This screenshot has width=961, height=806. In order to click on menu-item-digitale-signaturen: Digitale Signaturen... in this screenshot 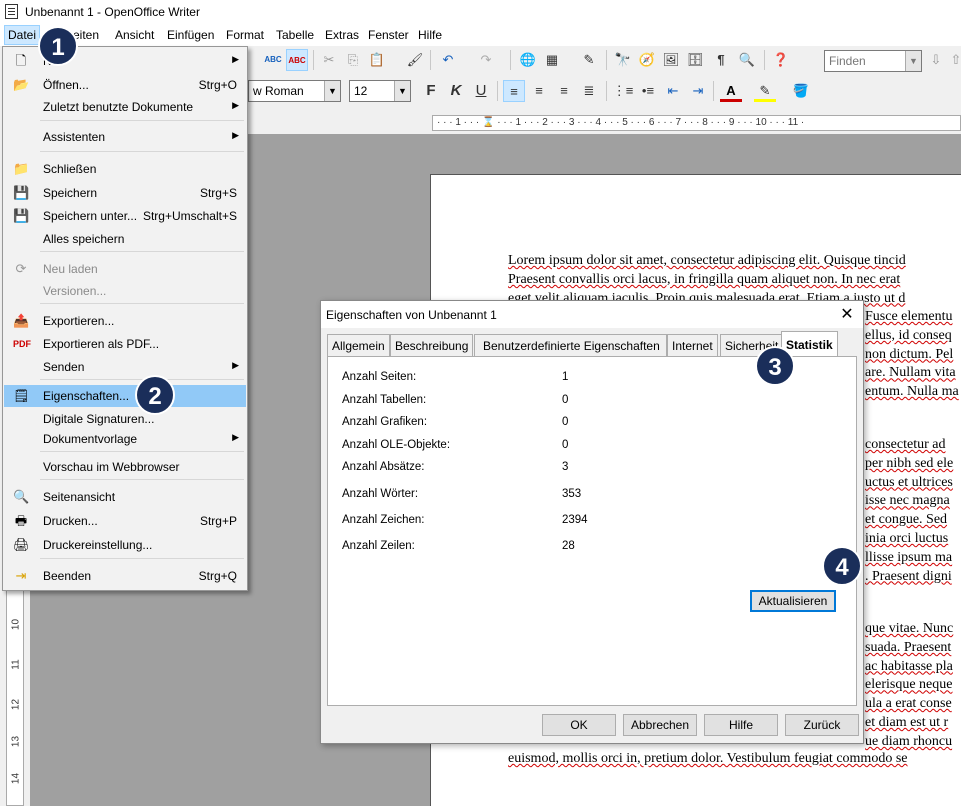, I will do `click(125, 419)`.